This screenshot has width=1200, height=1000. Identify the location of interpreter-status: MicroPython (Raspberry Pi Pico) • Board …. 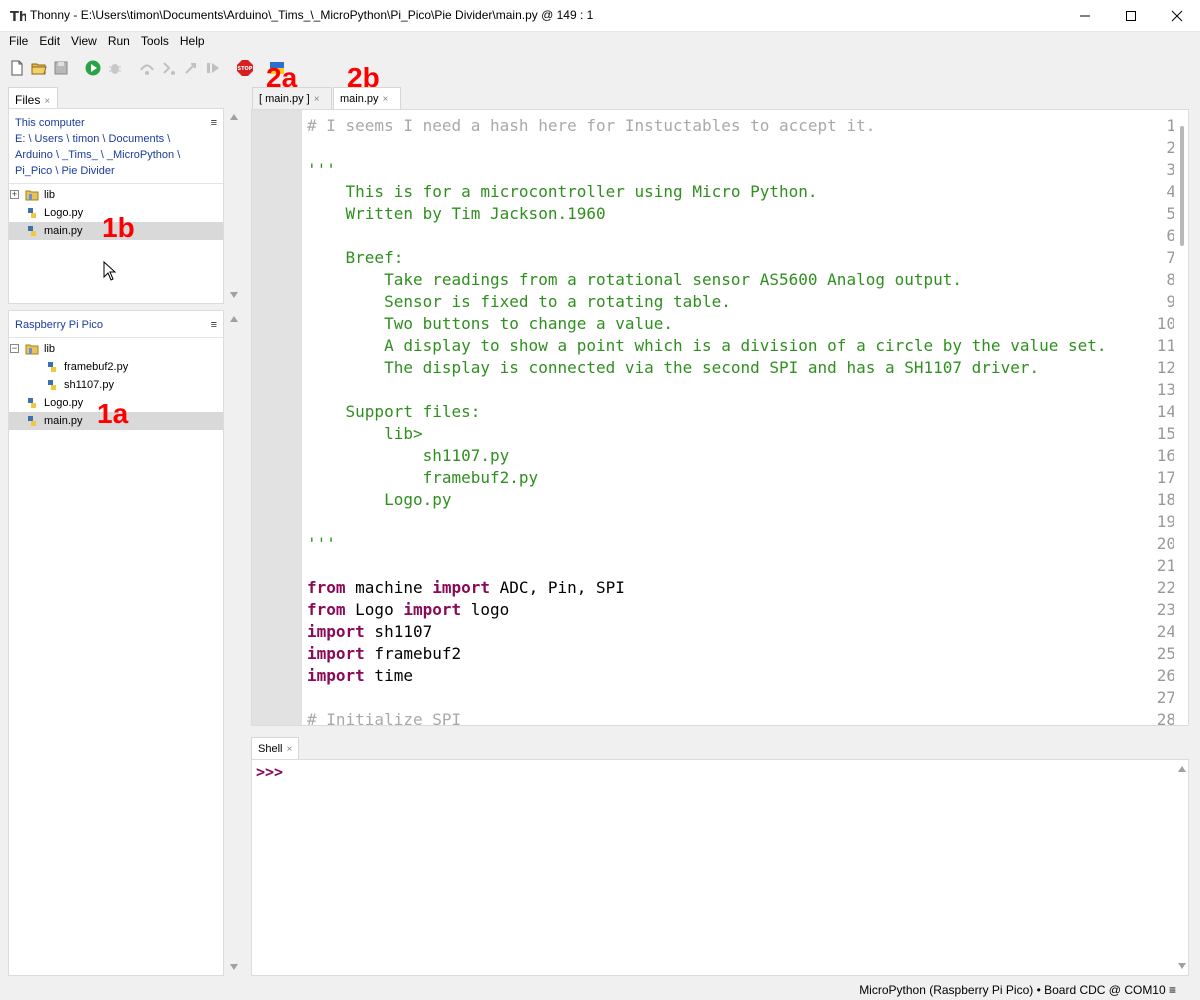
(1017, 990).